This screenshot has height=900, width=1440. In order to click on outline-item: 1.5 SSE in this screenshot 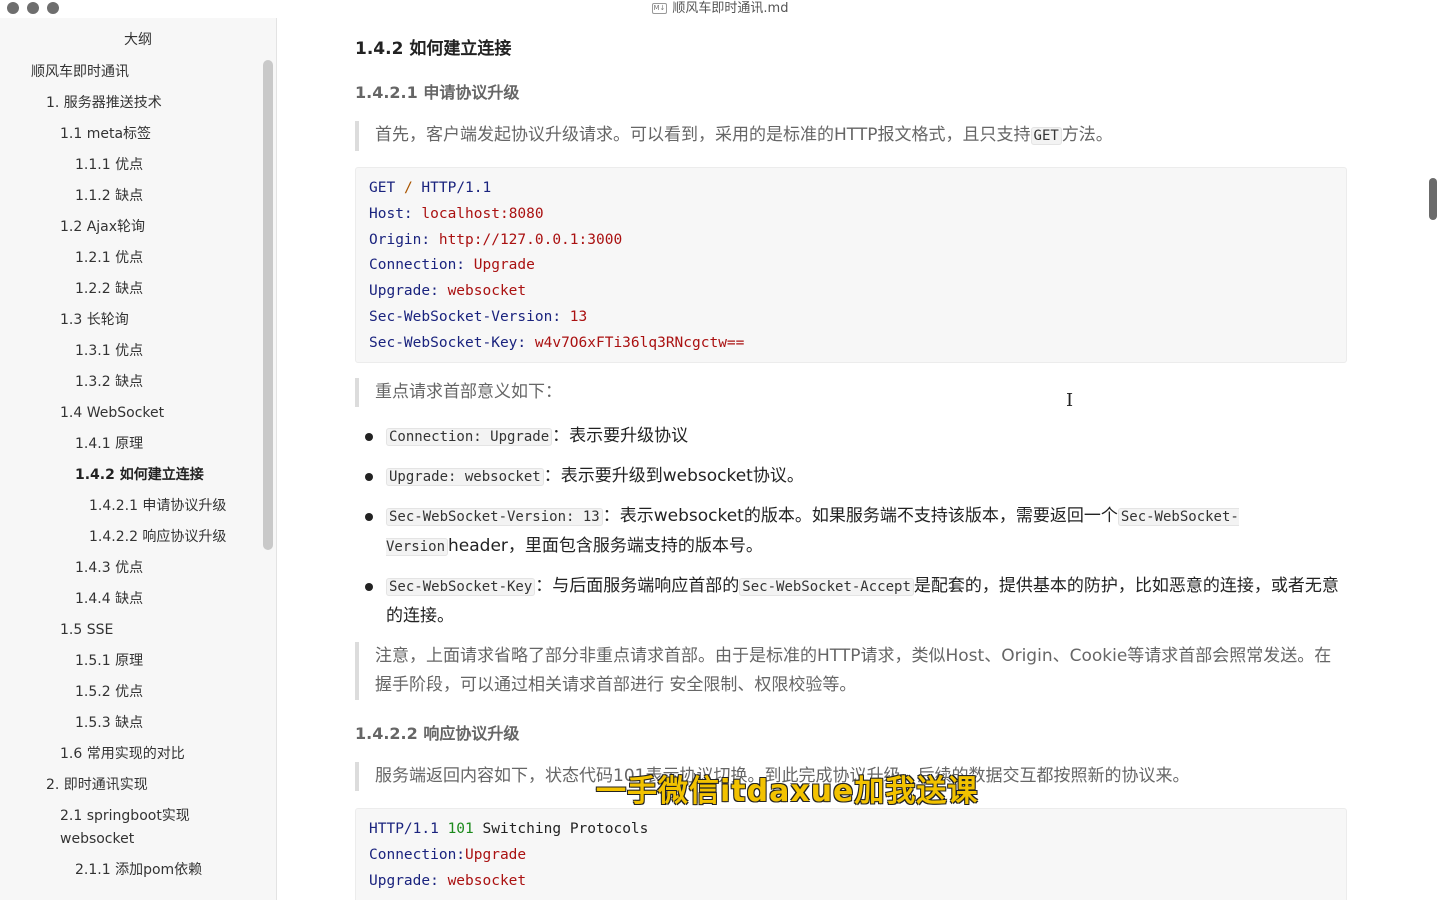, I will do `click(138, 630)`.